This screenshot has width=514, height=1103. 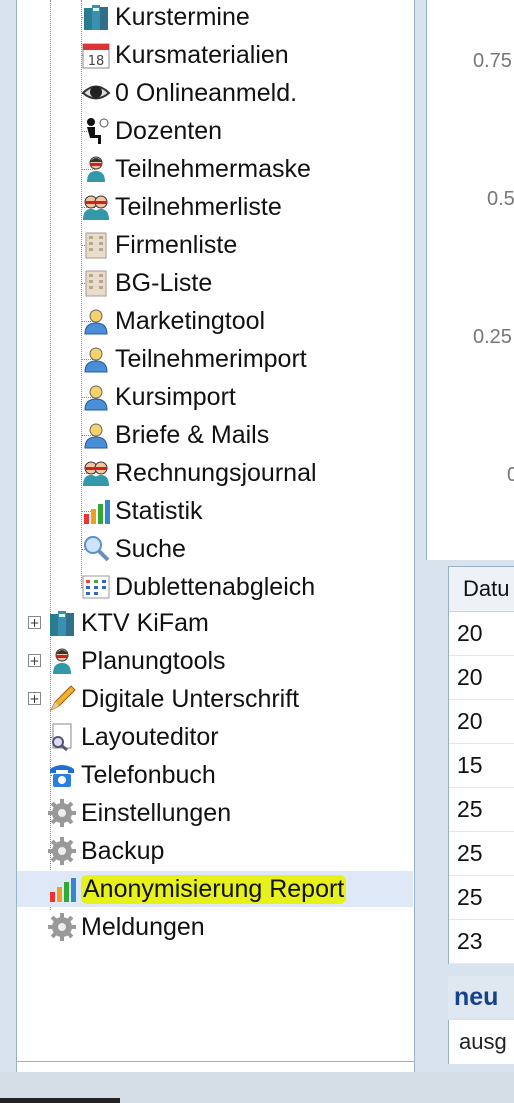 I want to click on data-grid: Datu 20 20 20 15 25 25 25 23, so click(x=481, y=765).